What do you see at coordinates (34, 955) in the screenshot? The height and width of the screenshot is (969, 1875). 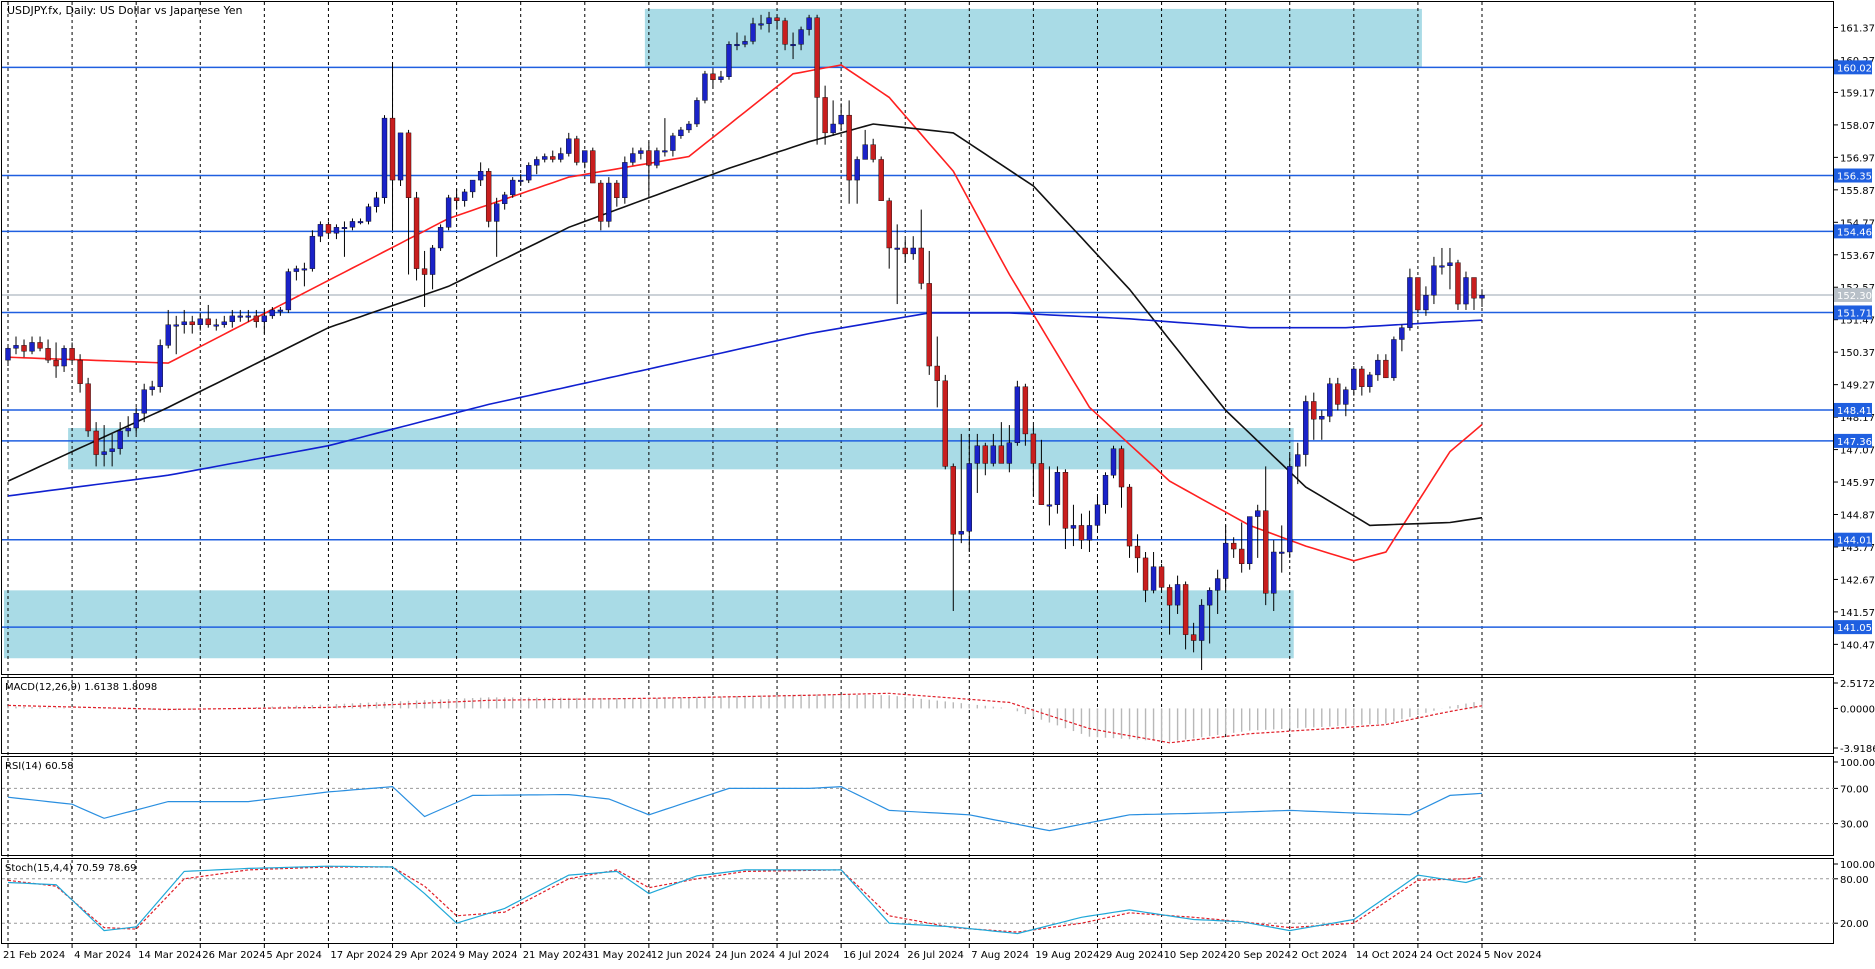 I see `date-label: 21 Feb 2024` at bounding box center [34, 955].